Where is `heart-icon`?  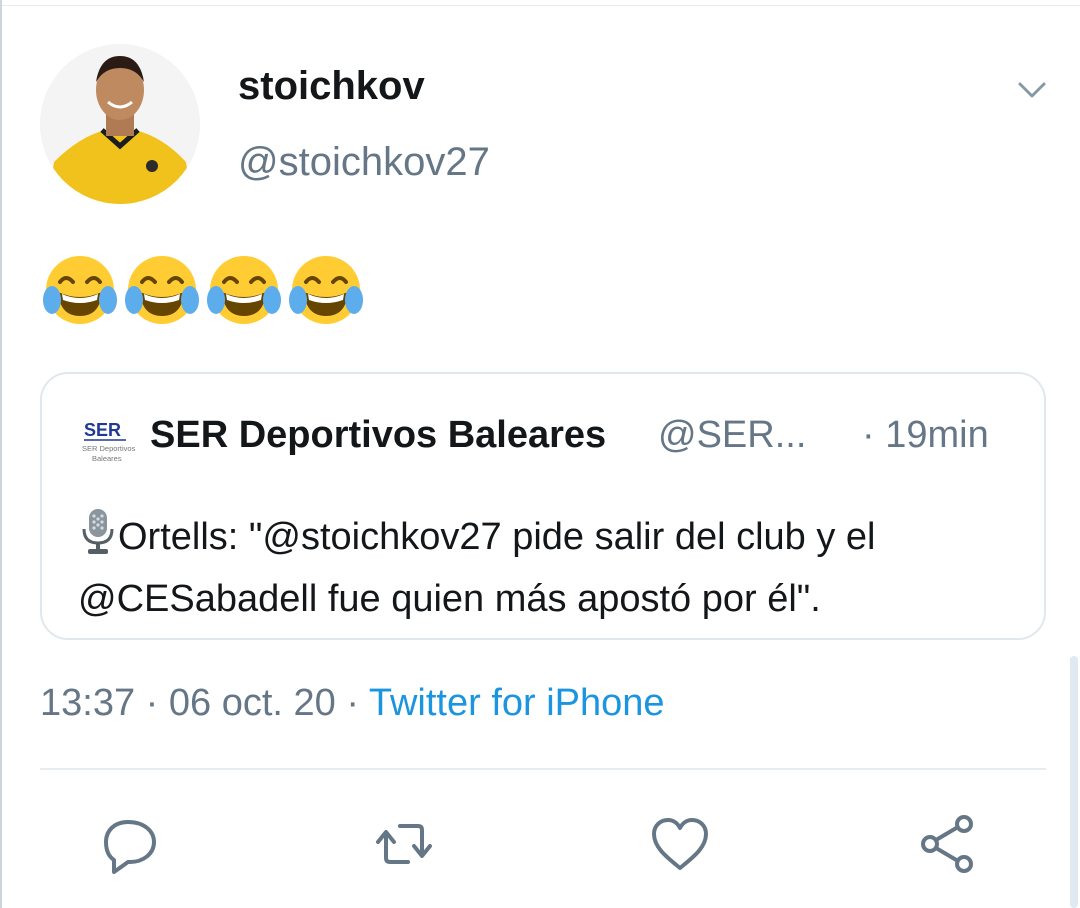
heart-icon is located at coordinates (680, 844).